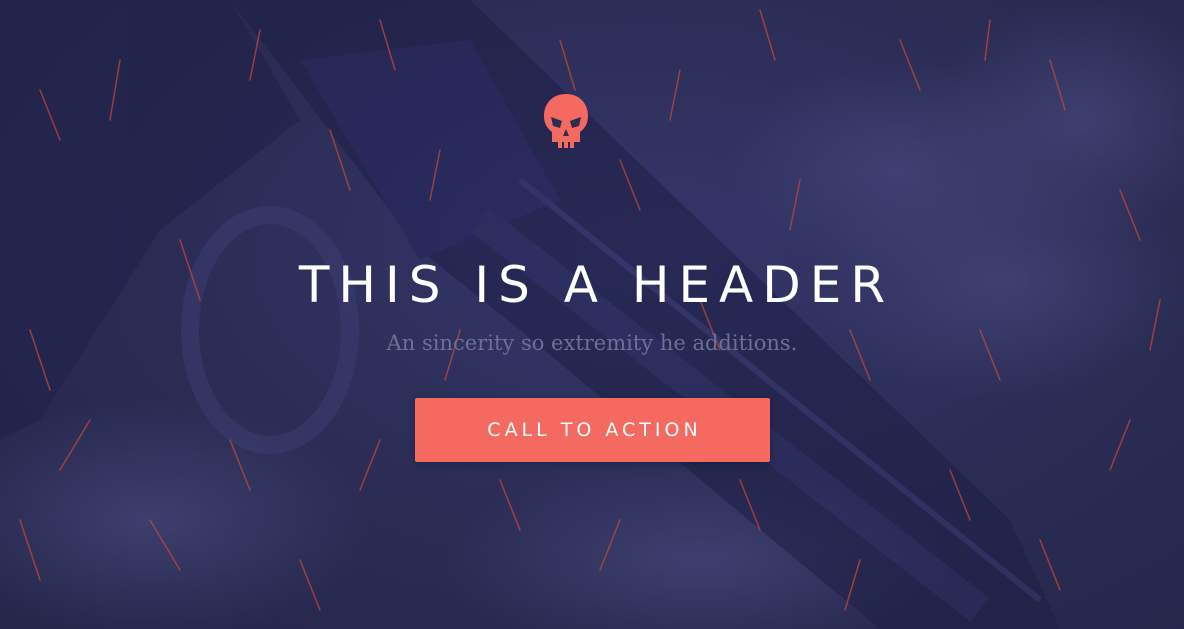  Describe the element at coordinates (592, 343) in the screenshot. I see `page-subtitle: An sincerity so extremity he additions.` at that location.